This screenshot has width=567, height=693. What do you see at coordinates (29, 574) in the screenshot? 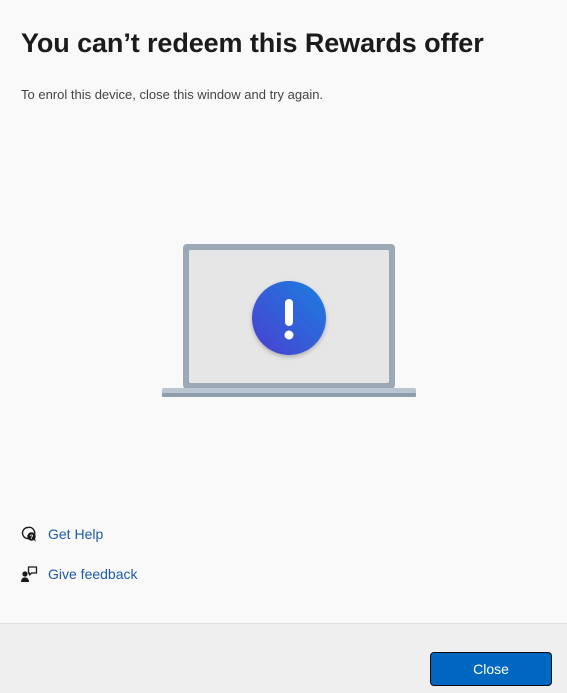
I see `feedback-icon` at bounding box center [29, 574].